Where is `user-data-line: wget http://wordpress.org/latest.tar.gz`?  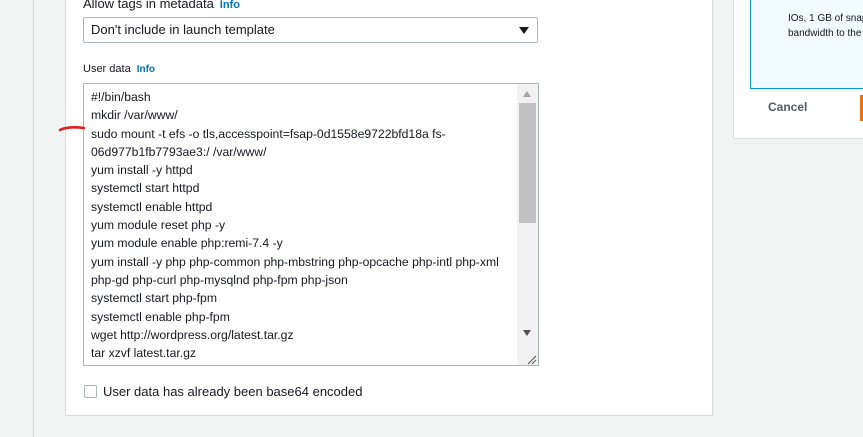
user-data-line: wget http://wordpress.org/latest.tar.gz is located at coordinates (192, 334).